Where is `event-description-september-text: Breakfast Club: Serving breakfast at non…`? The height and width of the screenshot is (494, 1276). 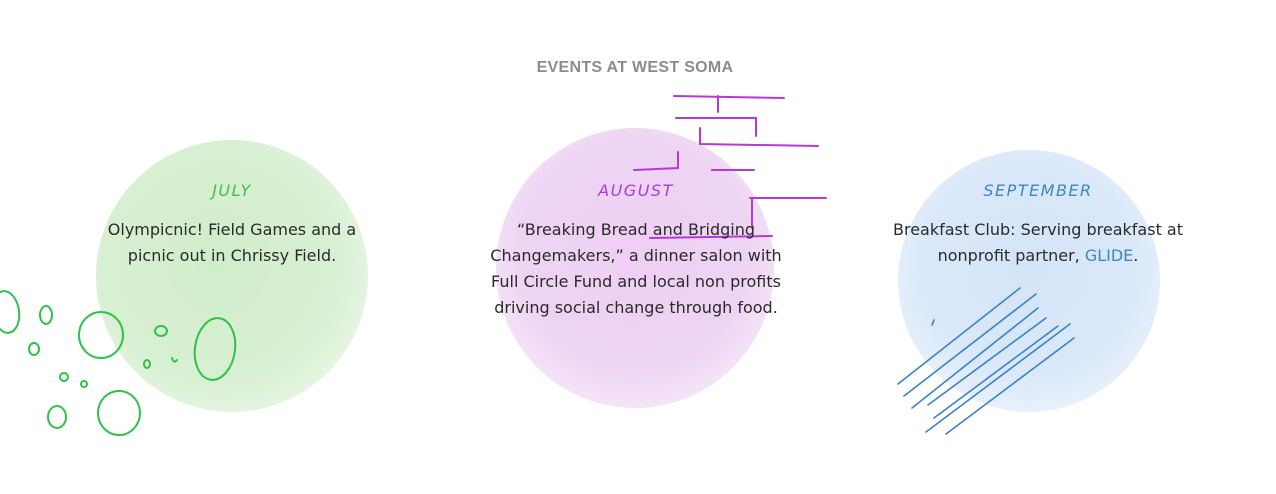 event-description-september-text: Breakfast Club: Serving breakfast at non… is located at coordinates (1038, 242).